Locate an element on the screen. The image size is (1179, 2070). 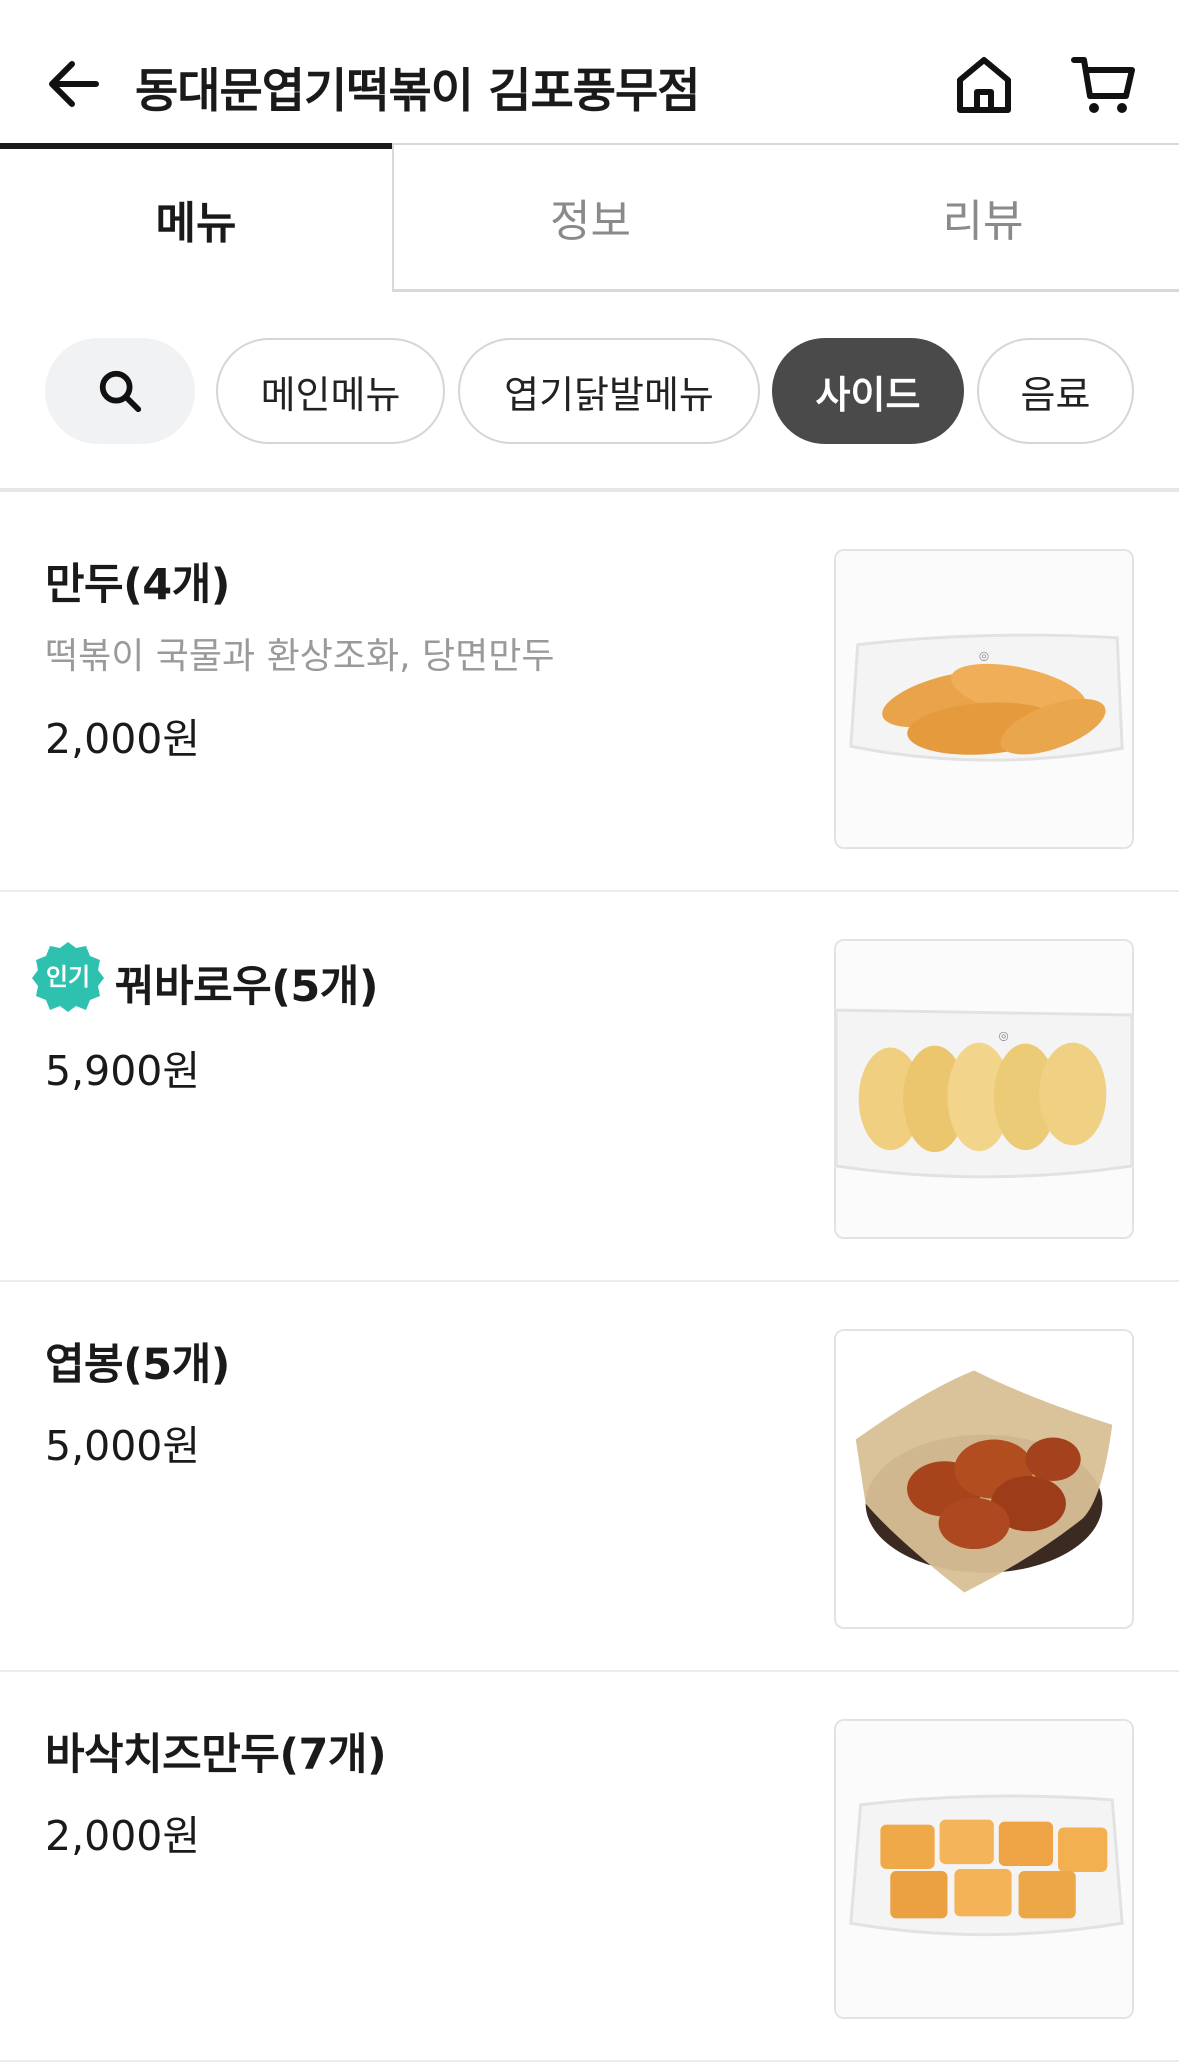
menu-item-price: 5,000원 is located at coordinates (123, 1446).